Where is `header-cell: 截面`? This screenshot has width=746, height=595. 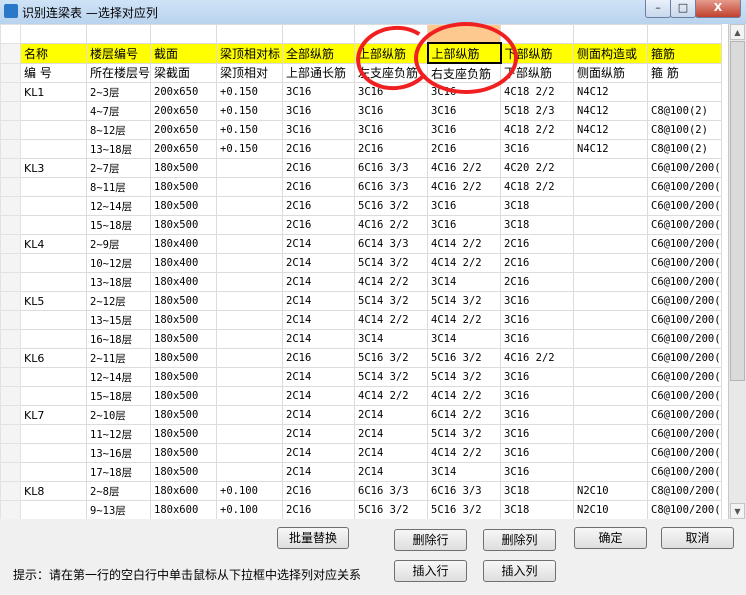 header-cell: 截面 is located at coordinates (184, 53).